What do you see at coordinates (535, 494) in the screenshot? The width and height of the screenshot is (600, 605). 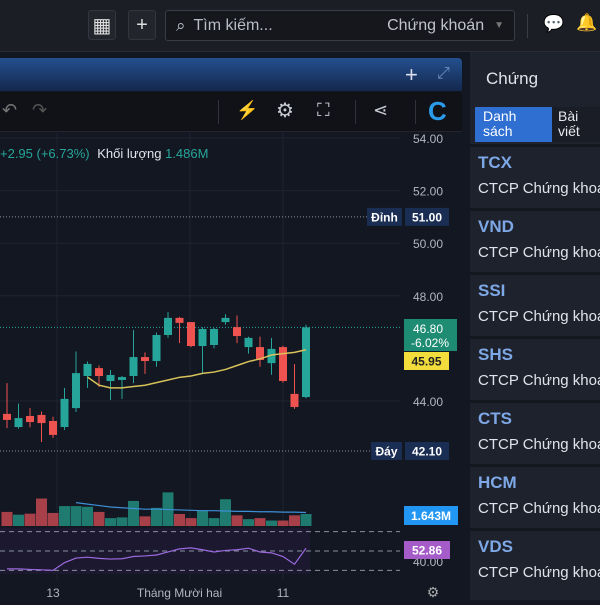 I see `stock-list-item: HCM CTCP Chứng khoán` at bounding box center [535, 494].